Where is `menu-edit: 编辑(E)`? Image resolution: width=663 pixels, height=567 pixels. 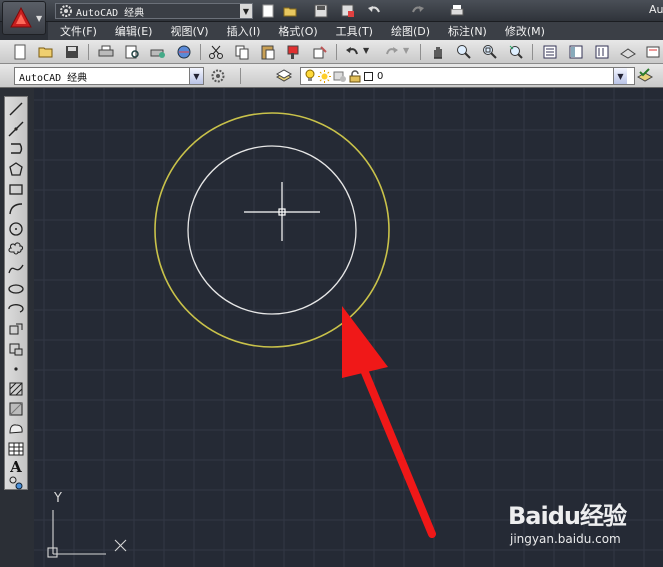 menu-edit: 编辑(E) is located at coordinates (134, 31).